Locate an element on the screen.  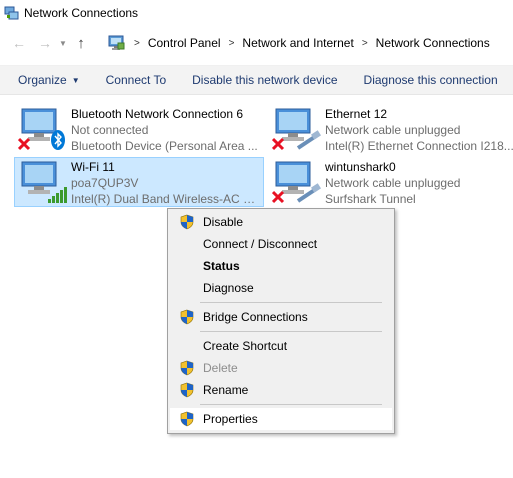
arrow-right-icon: → is located at coordinates (45, 43).